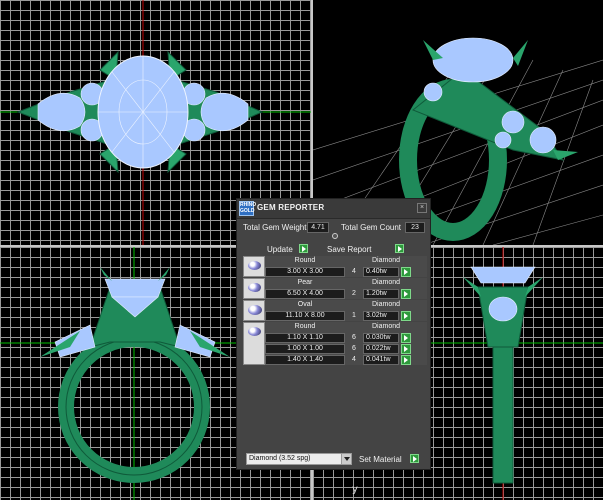 The width and height of the screenshot is (603, 500). Describe the element at coordinates (371, 227) in the screenshot. I see `total-gem-count-label: Total Gem Count` at that location.